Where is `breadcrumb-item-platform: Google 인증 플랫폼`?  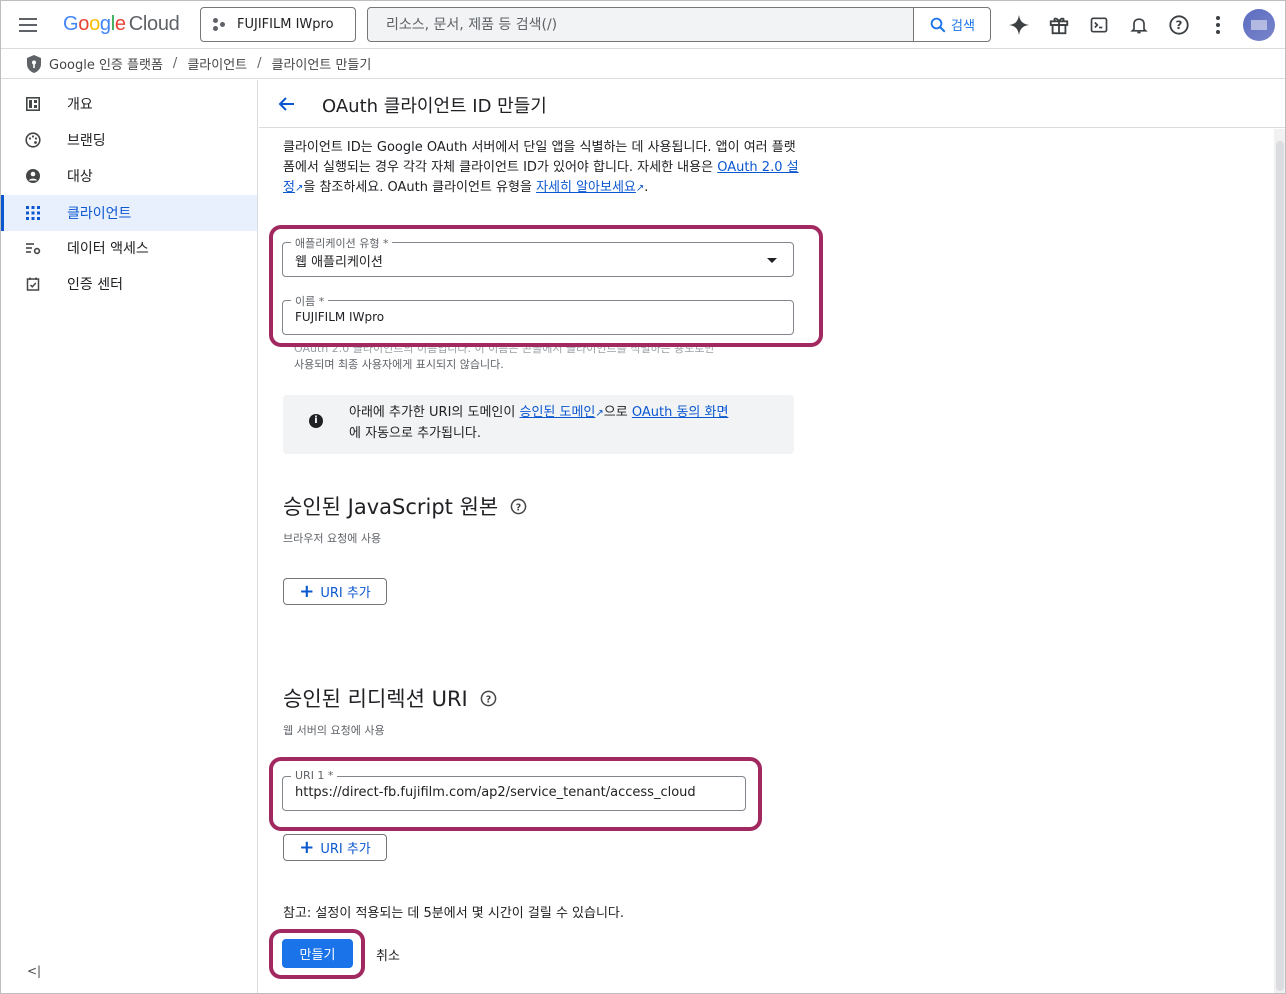 breadcrumb-item-platform: Google 인증 플랫폼 is located at coordinates (106, 63).